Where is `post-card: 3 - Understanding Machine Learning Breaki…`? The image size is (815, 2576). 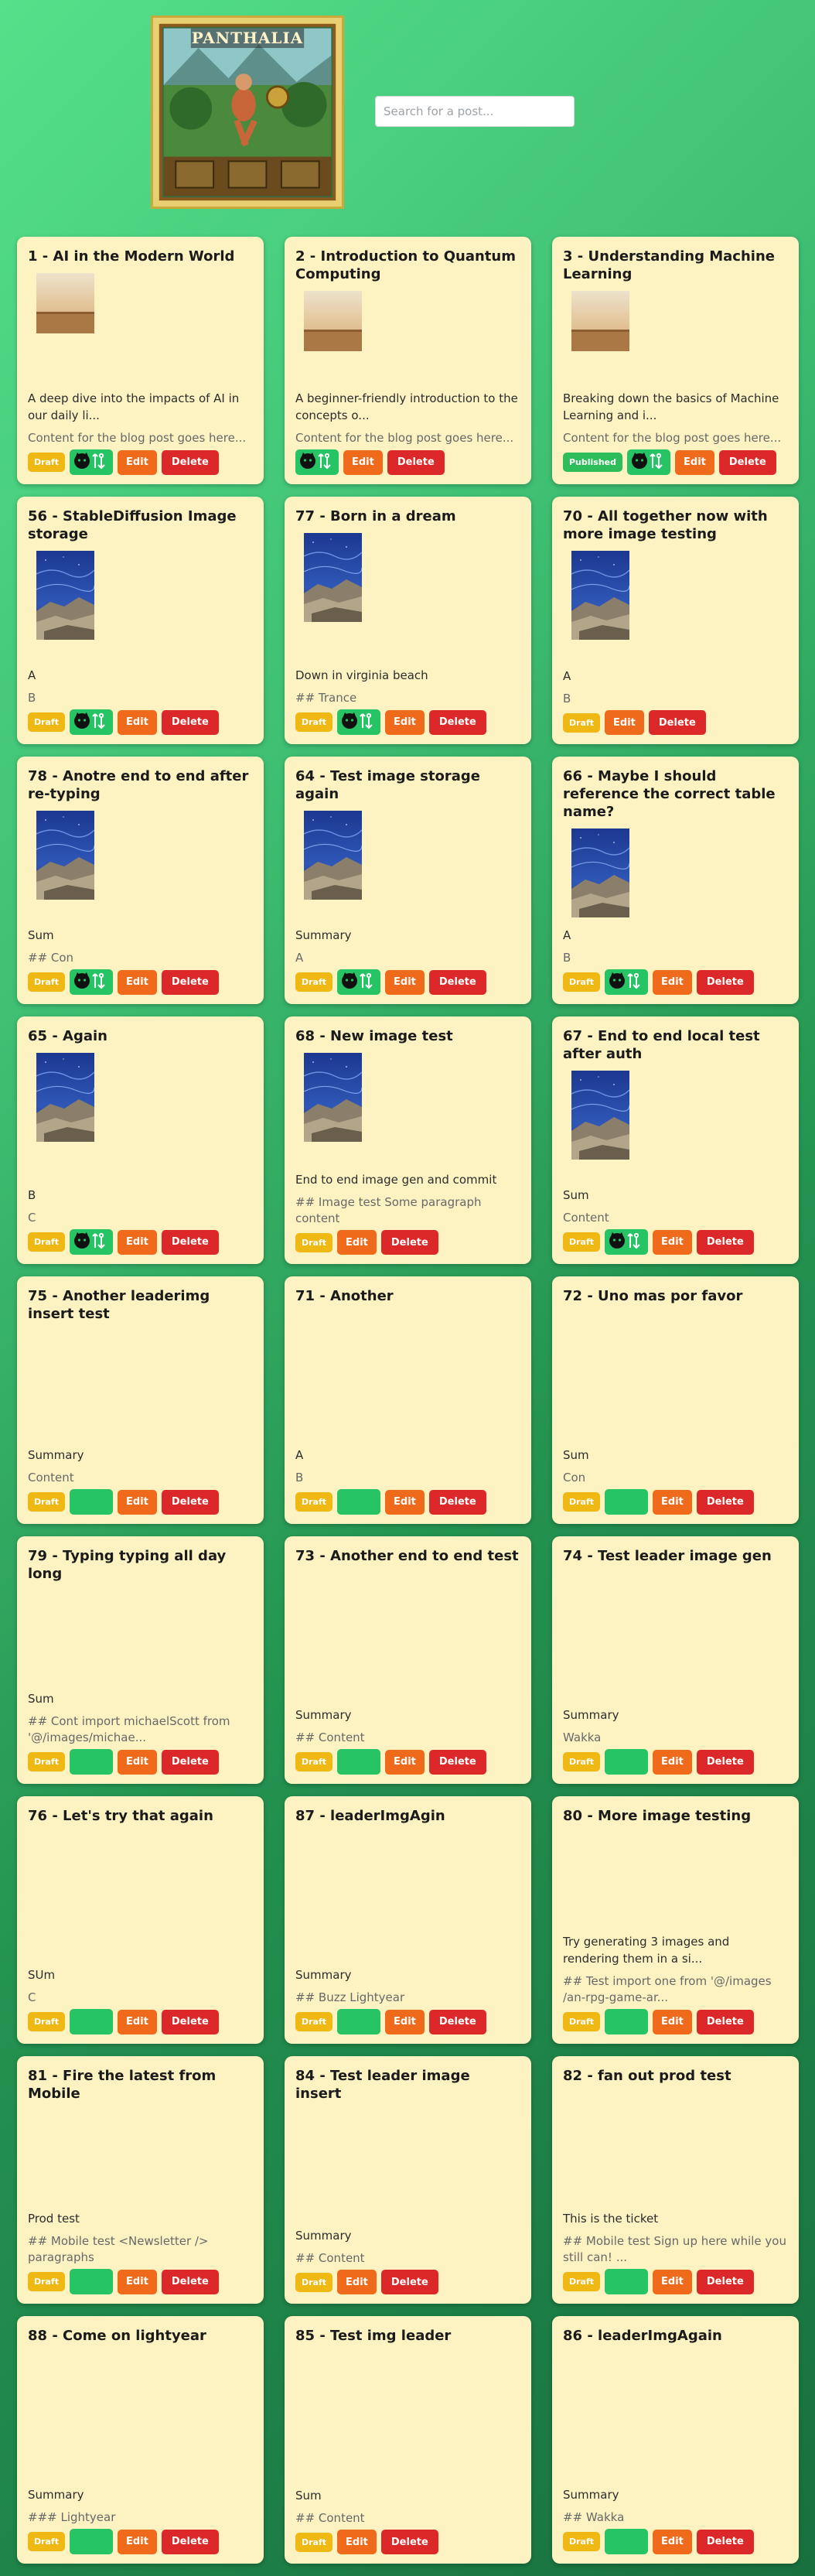
post-card: 3 - Understanding Machine Learning Breaki… is located at coordinates (675, 360).